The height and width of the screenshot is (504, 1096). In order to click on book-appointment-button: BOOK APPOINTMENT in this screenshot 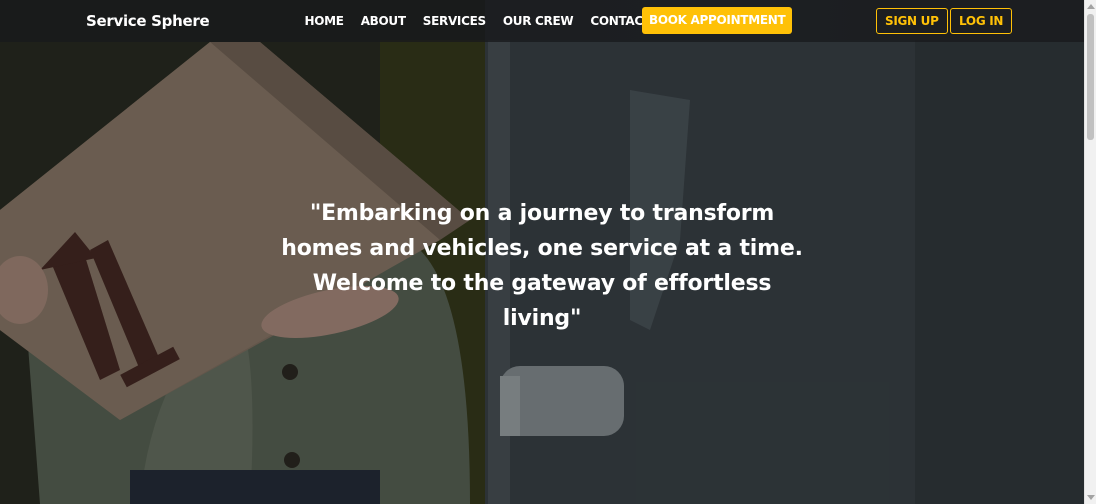, I will do `click(717, 20)`.